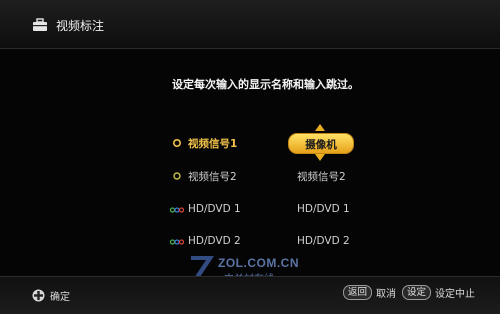 The image size is (500, 314). I want to click on key-hints: 返回 取消 设定 设定中止, so click(412, 292).